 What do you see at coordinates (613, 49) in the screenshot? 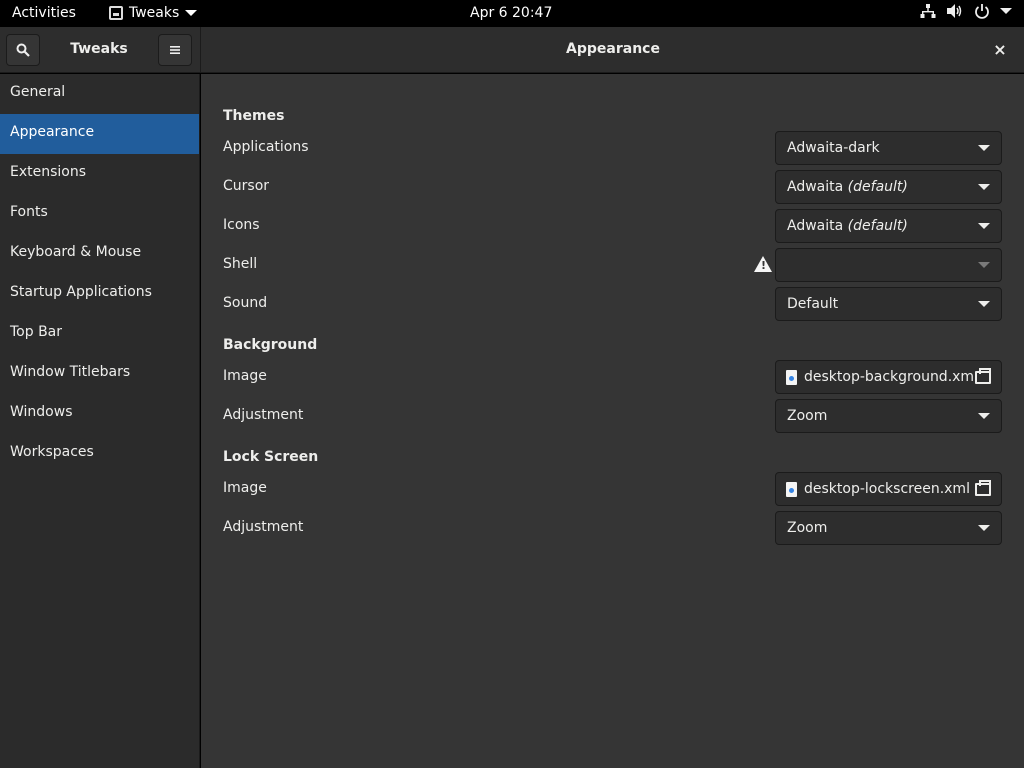
I see `page-title: Appearance` at bounding box center [613, 49].